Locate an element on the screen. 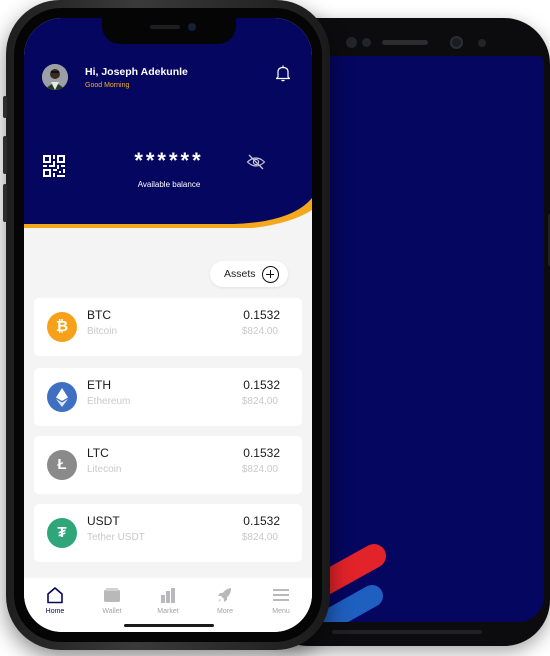 This screenshot has height=656, width=550. bell-icon is located at coordinates (283, 73).